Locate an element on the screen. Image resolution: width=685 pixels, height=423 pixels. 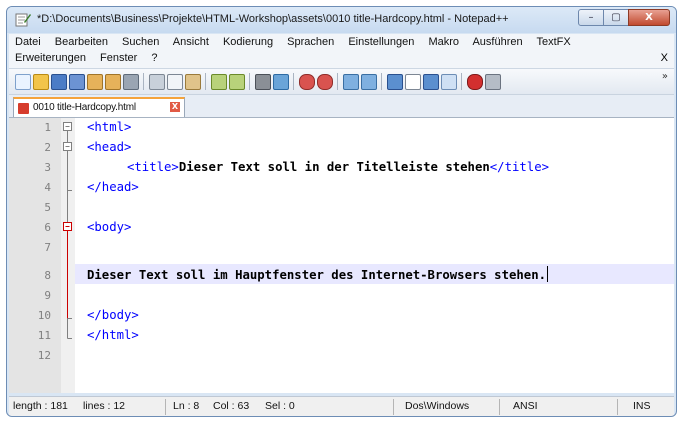
paste-icon is located at coordinates (193, 82).